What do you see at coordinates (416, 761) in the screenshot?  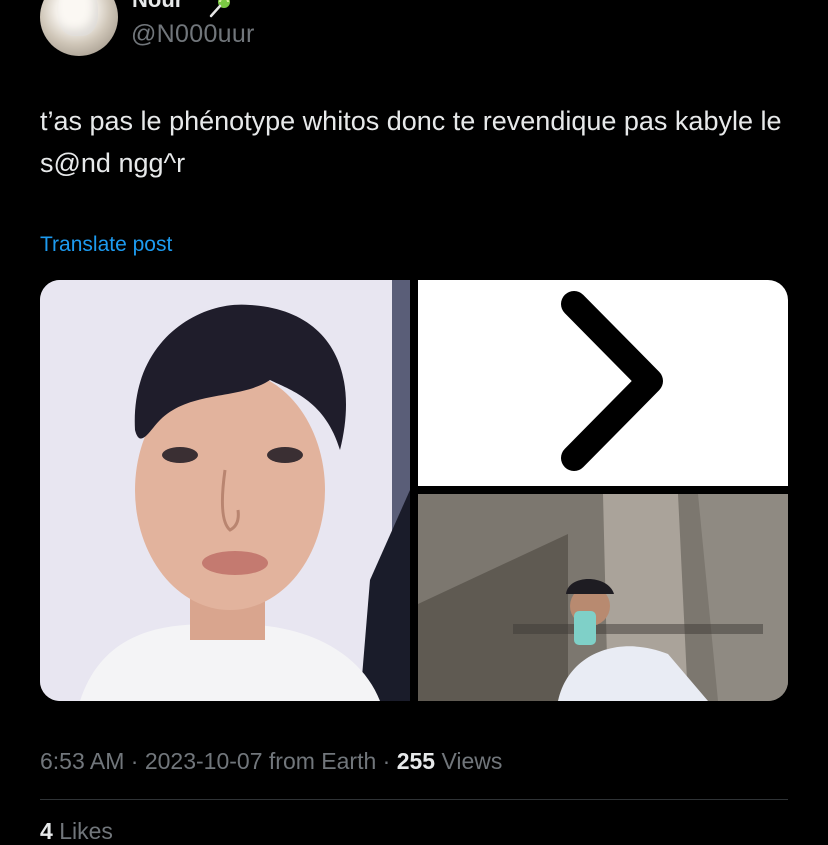 I see `views-count: 255` at bounding box center [416, 761].